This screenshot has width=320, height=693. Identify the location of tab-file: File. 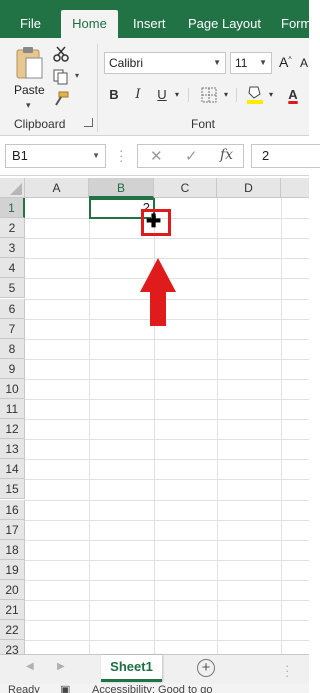
(30, 19).